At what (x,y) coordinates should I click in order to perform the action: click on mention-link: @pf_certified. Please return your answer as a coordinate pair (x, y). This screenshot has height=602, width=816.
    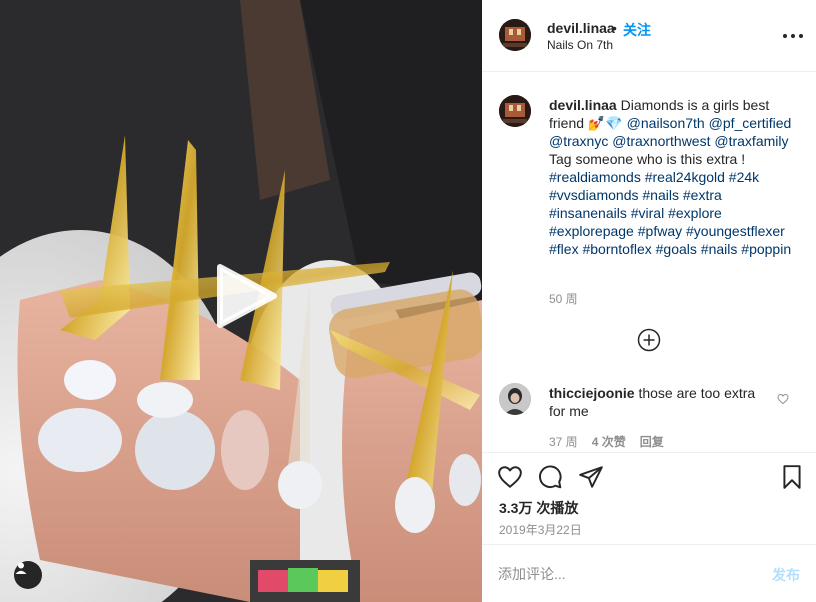
    Looking at the image, I should click on (750, 123).